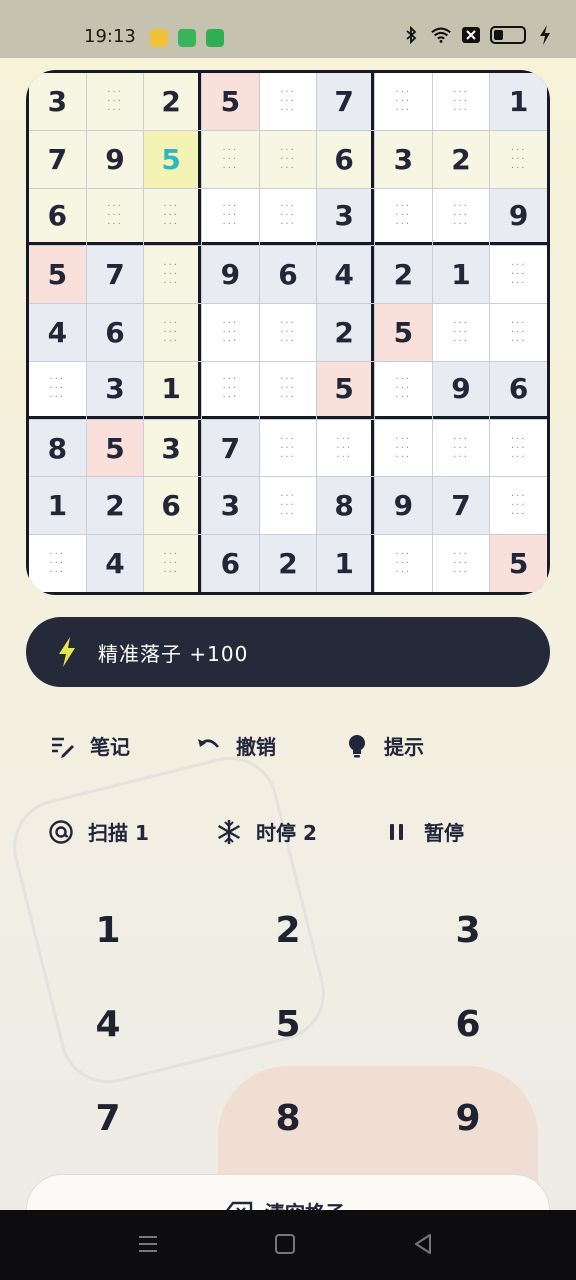 This screenshot has height=1280, width=576. Describe the element at coordinates (108, 1118) in the screenshot. I see `numpad-key-7: 7` at that location.